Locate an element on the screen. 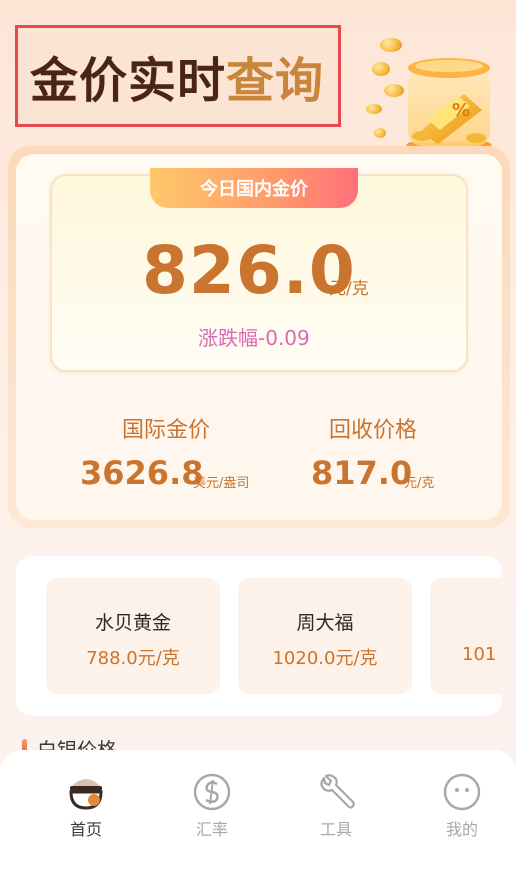  domestic-price-unit: 元/克 is located at coordinates (349, 289).